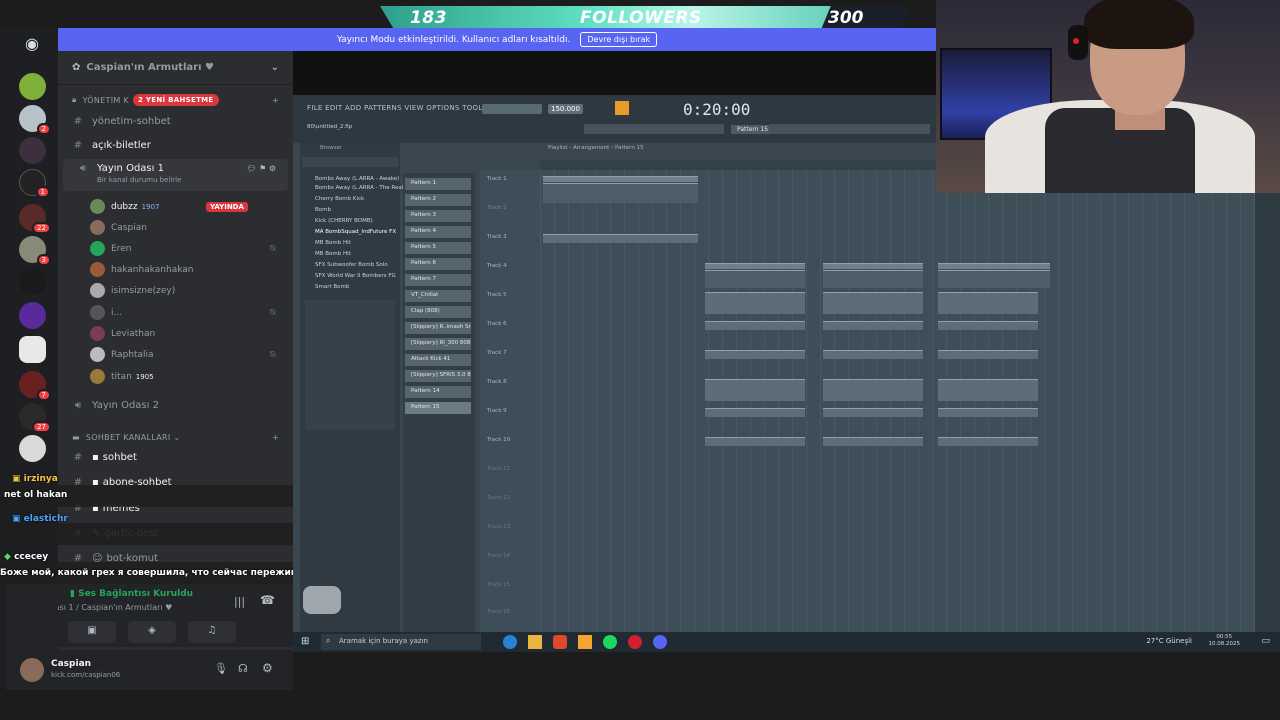  What do you see at coordinates (497, 208) in the screenshot?
I see `track-label: Track 2` at bounding box center [497, 208].